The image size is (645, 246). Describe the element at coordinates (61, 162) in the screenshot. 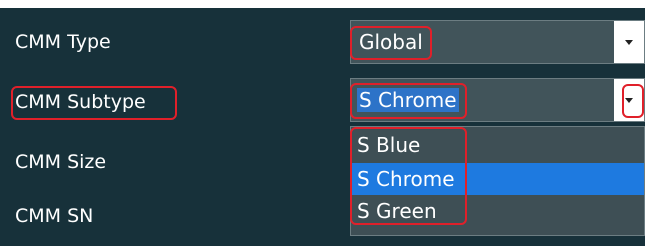

I see `cmm-size-label: CMM Size` at that location.